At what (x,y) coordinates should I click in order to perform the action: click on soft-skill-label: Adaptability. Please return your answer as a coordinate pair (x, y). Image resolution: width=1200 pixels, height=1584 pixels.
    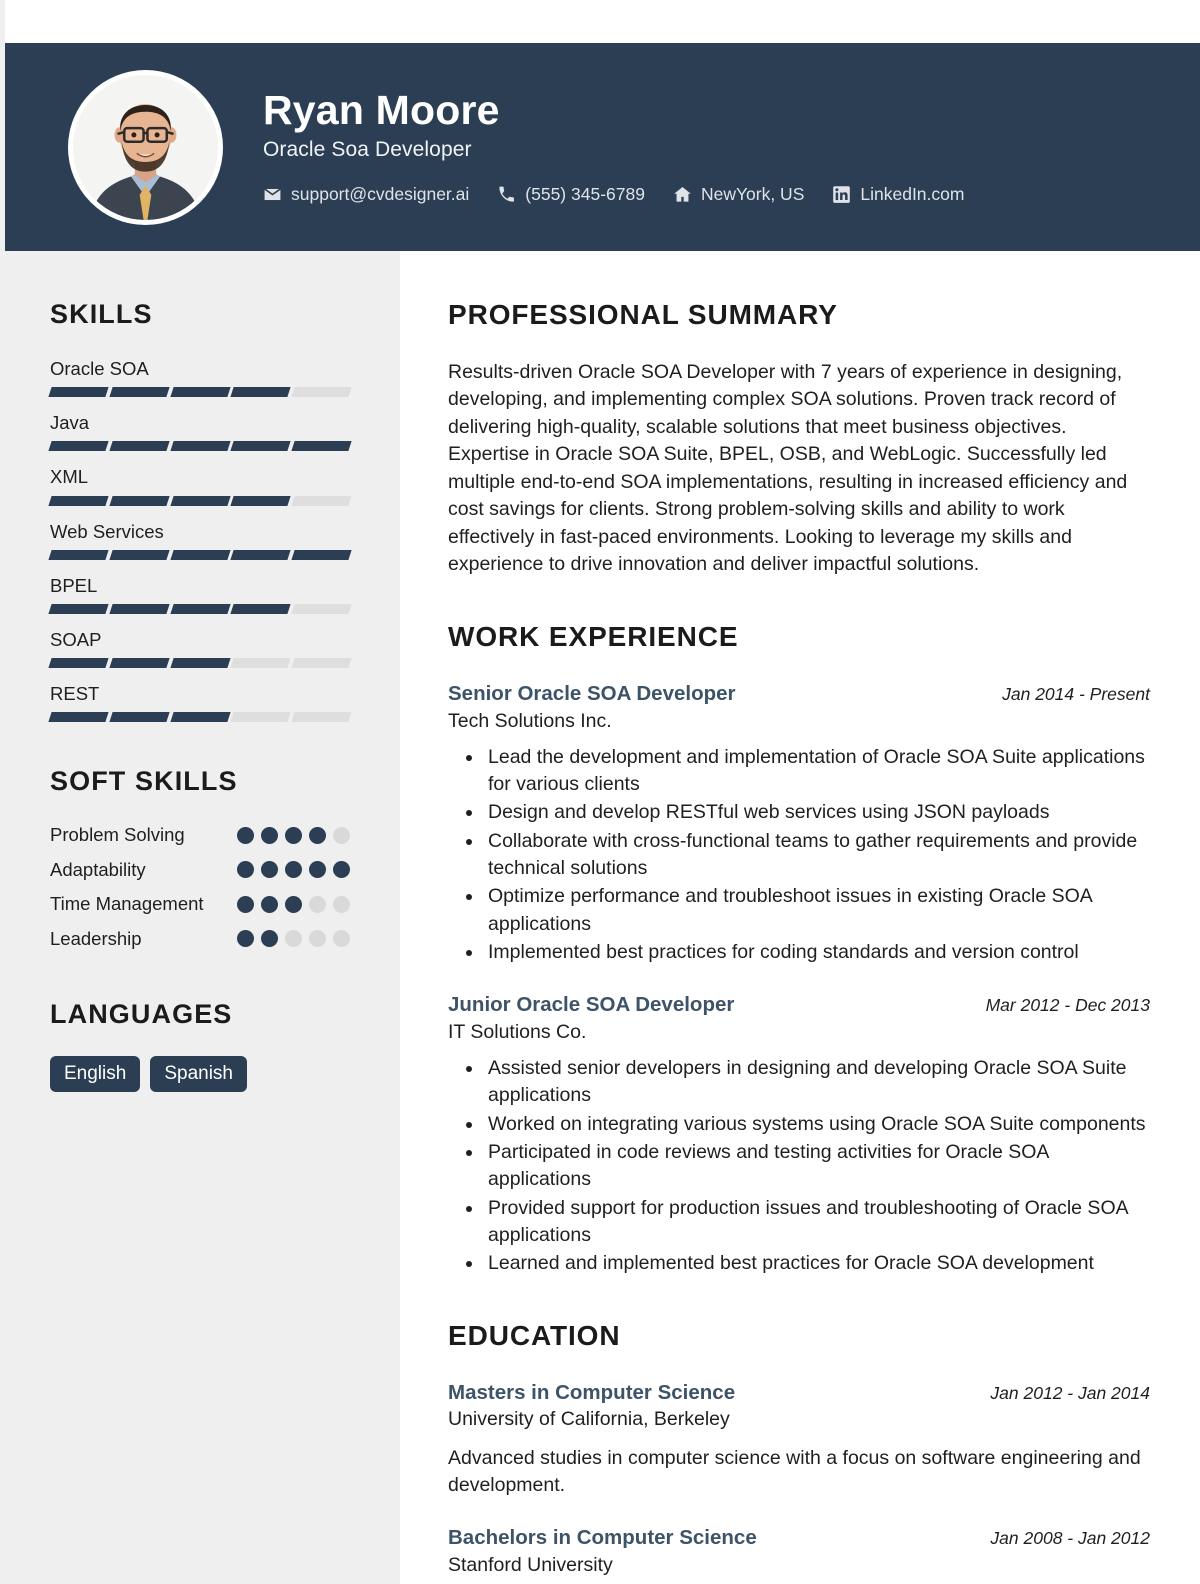
    Looking at the image, I should click on (98, 869).